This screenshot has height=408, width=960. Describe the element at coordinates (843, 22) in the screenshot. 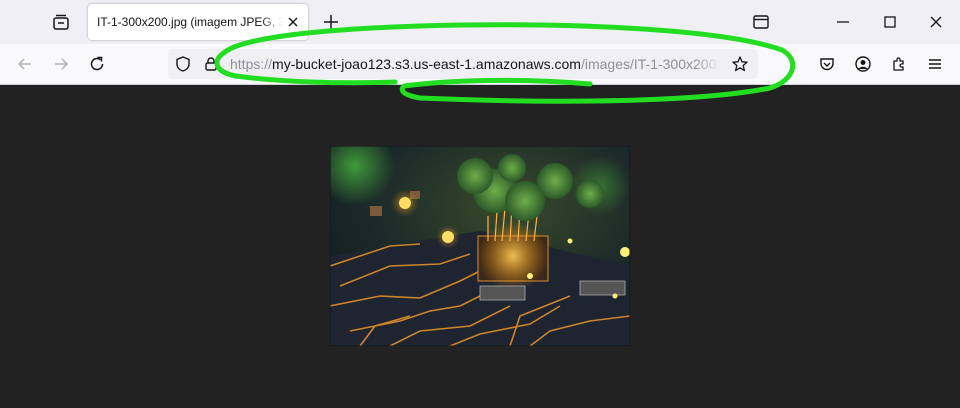

I see `minimize-icon` at that location.